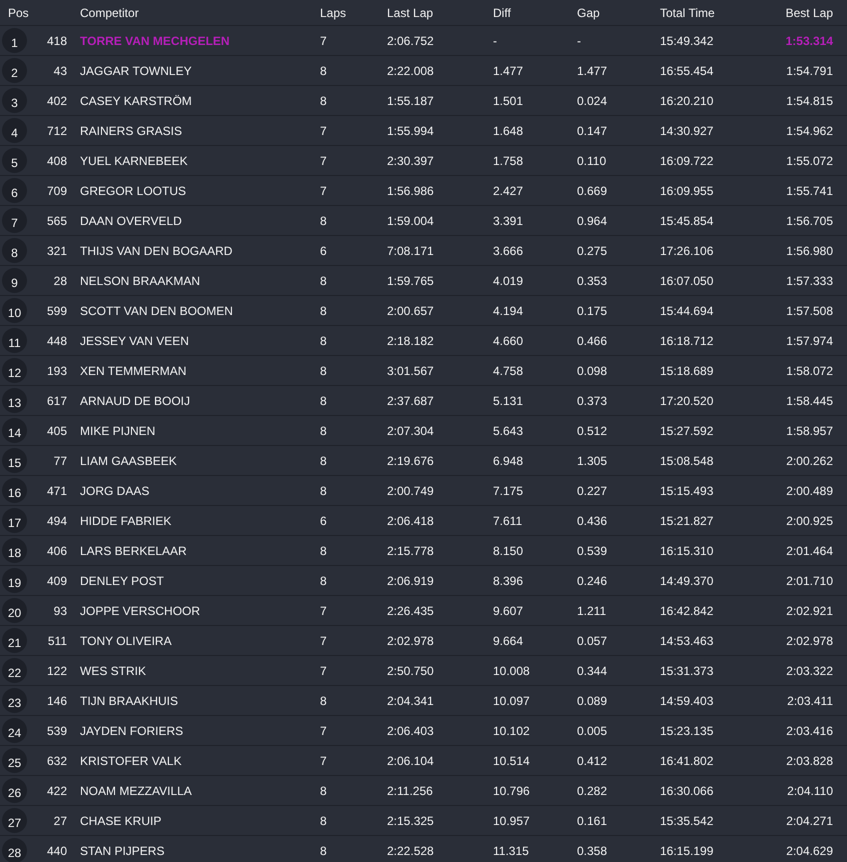 The width and height of the screenshot is (847, 862). I want to click on competitor-name: JOPPE VERSCHOOR, so click(139, 611).